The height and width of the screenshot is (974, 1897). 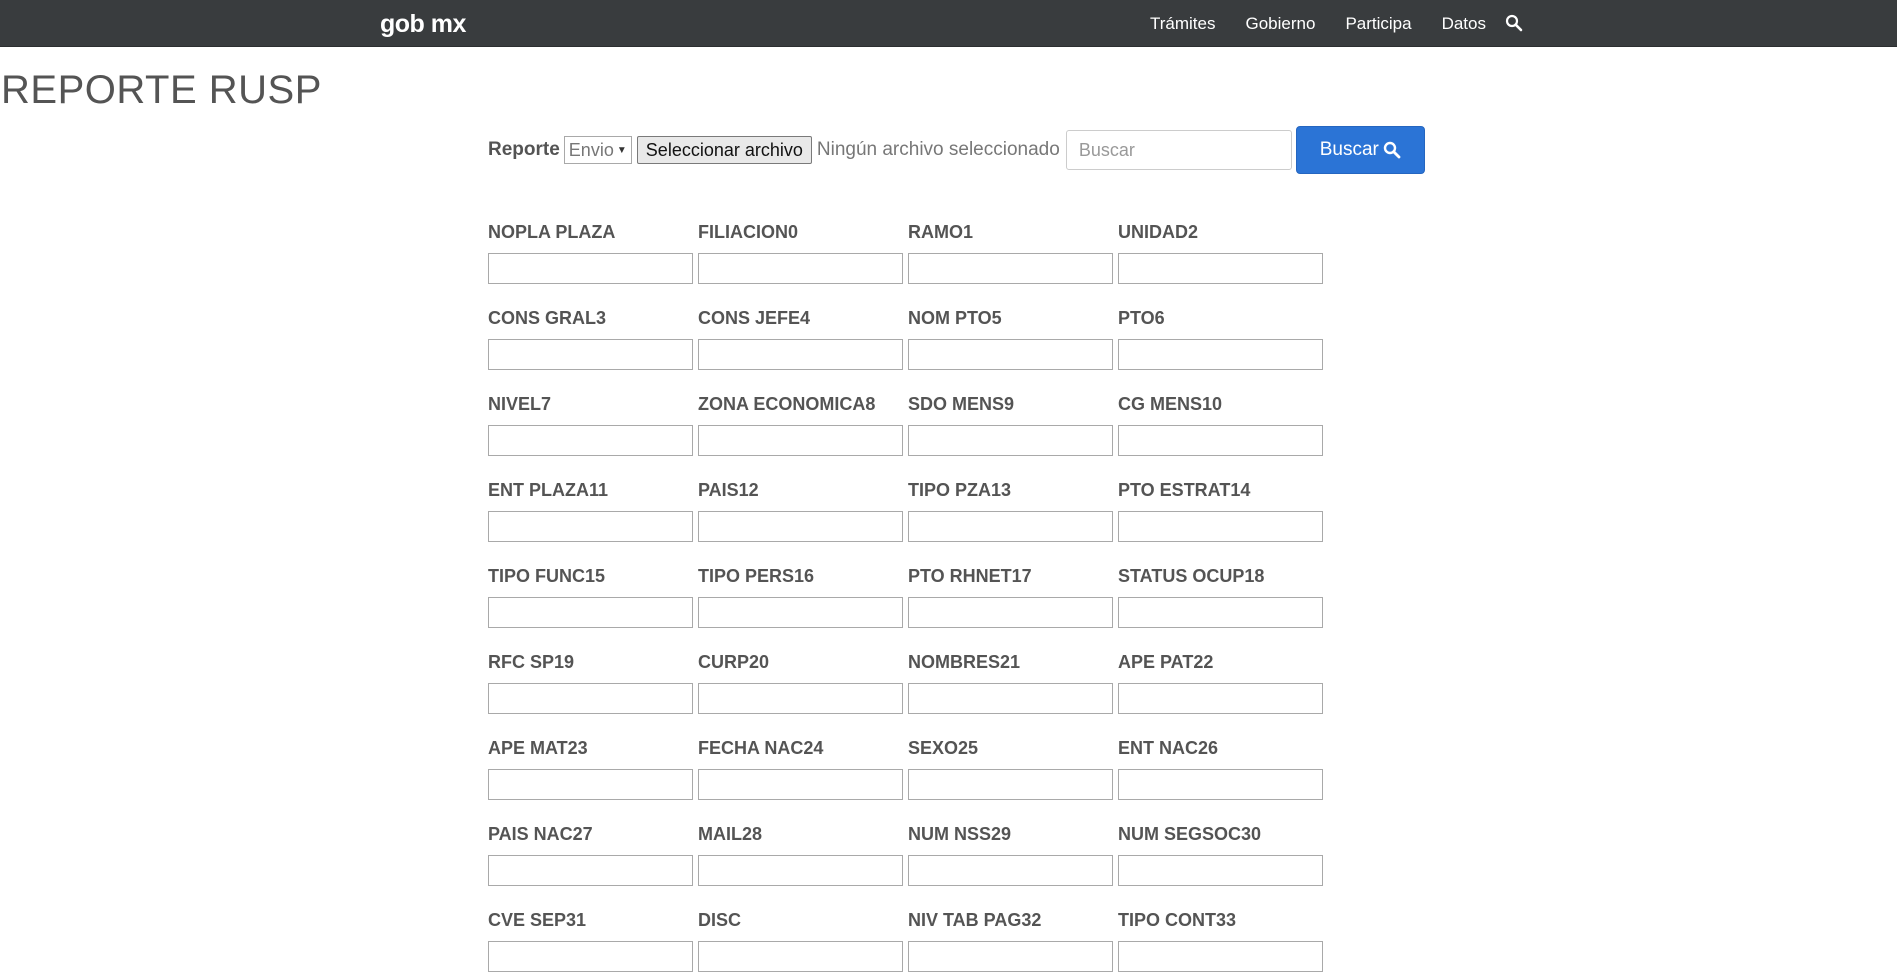 What do you see at coordinates (1177, 920) in the screenshot?
I see `field-label: TIPO CONT33` at bounding box center [1177, 920].